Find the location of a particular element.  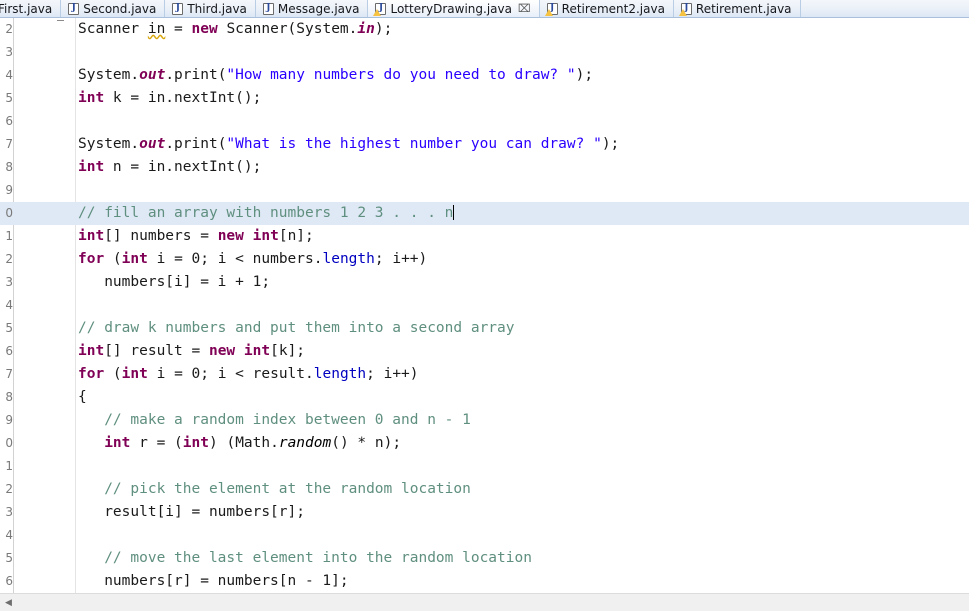

code-line: 6 int[] result = new int[k]; is located at coordinates (484, 351).